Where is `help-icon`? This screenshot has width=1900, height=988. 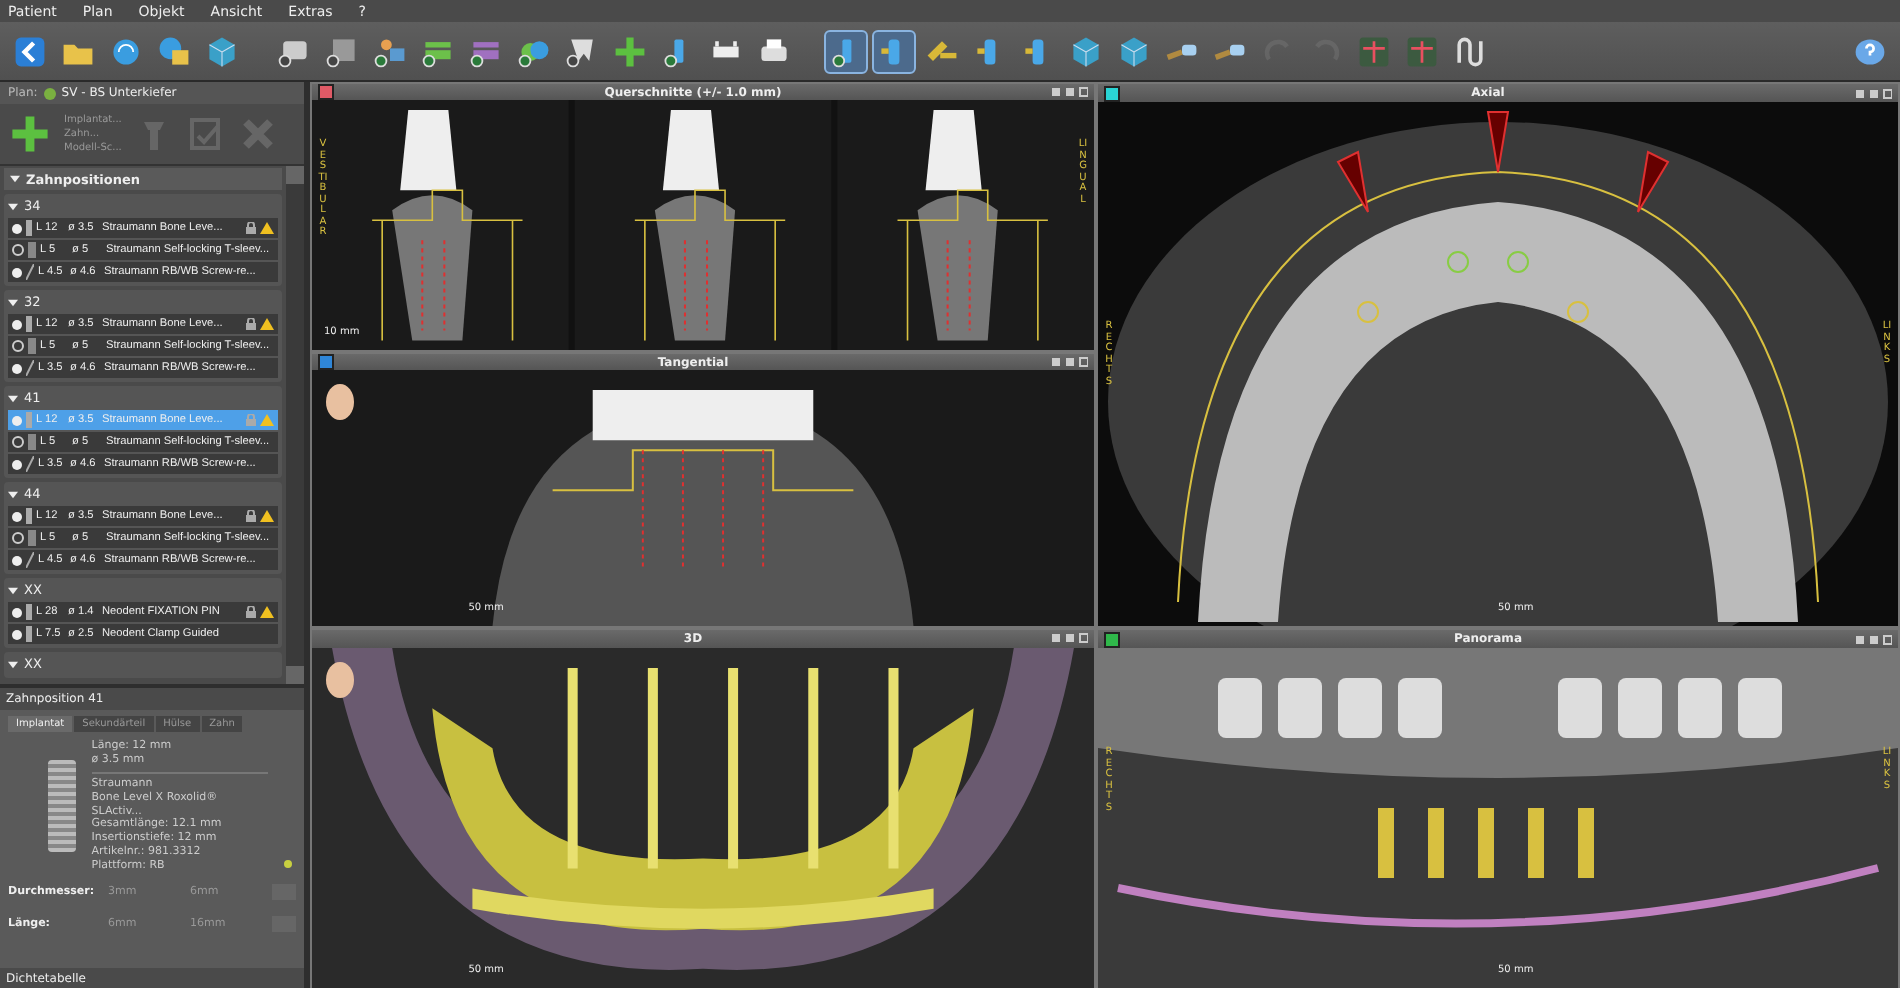 help-icon is located at coordinates (1870, 51).